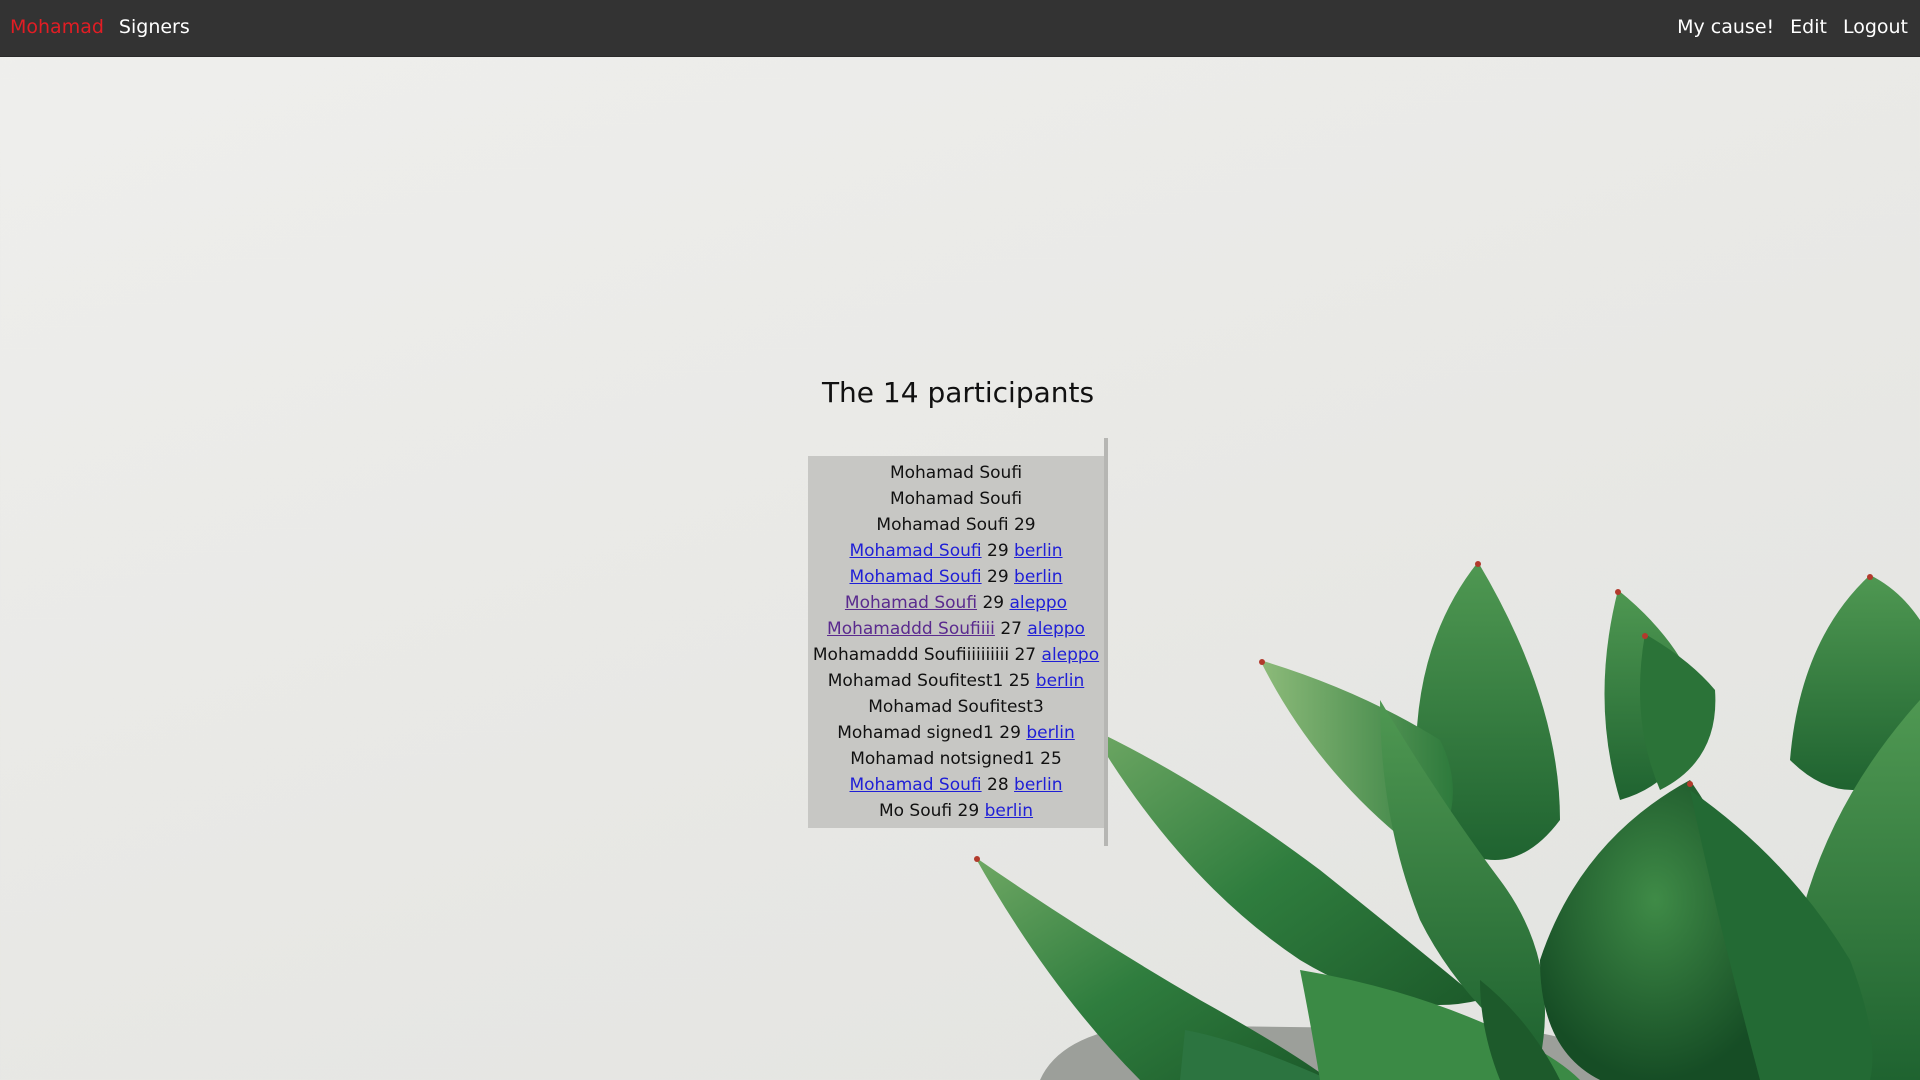 The image size is (1920, 1080). What do you see at coordinates (915, 733) in the screenshot?
I see `participant-name: Mohamad signed1` at bounding box center [915, 733].